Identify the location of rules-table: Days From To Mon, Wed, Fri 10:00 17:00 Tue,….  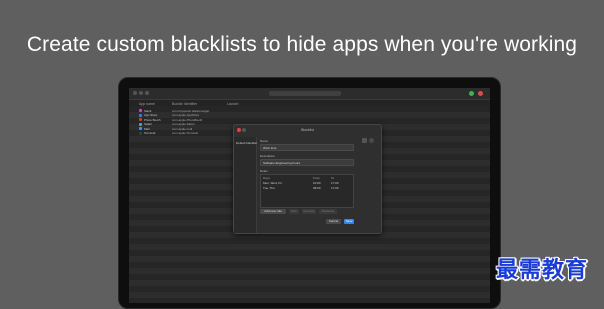
(307, 191).